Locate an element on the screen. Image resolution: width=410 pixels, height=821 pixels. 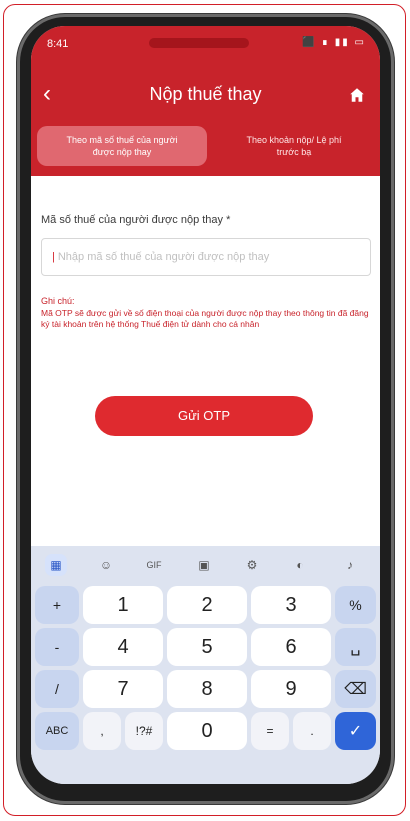
page-title: Nộp thuế thay is located at coordinates (205, 94).